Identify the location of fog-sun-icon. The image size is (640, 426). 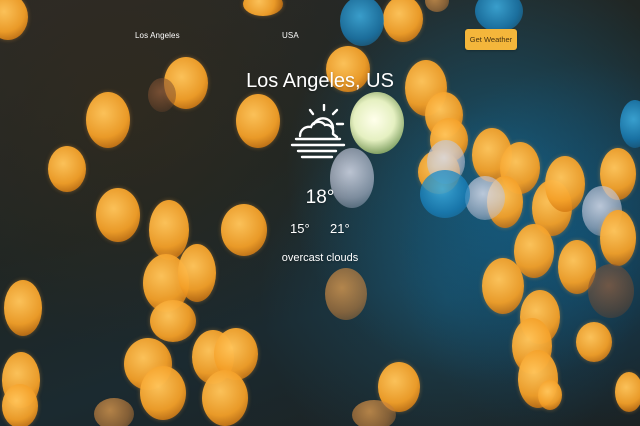
(319, 132).